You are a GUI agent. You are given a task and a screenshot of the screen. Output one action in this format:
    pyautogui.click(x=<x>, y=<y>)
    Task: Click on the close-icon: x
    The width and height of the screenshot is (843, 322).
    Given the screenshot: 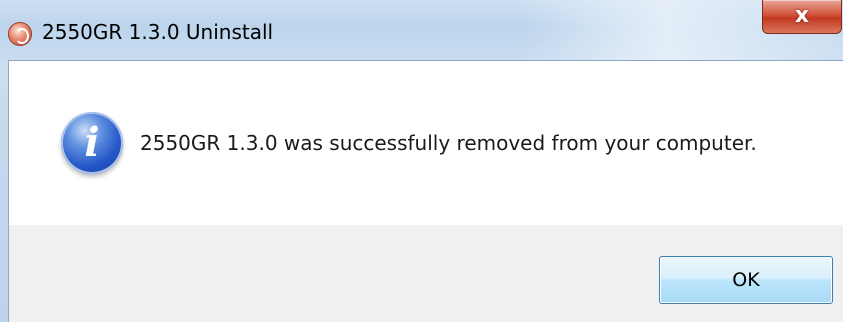 What is the action you would take?
    pyautogui.click(x=802, y=15)
    